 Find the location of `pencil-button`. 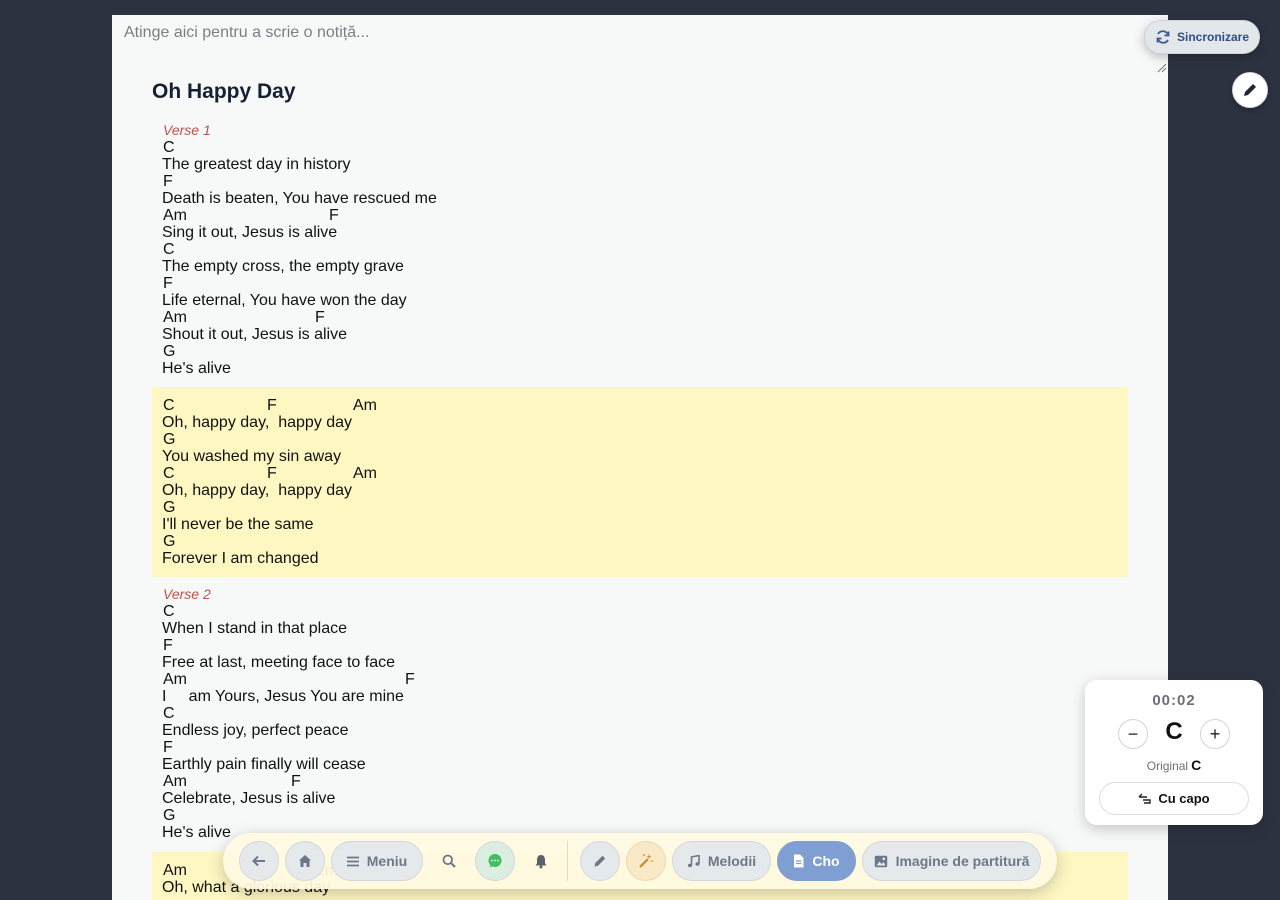

pencil-button is located at coordinates (600, 861).